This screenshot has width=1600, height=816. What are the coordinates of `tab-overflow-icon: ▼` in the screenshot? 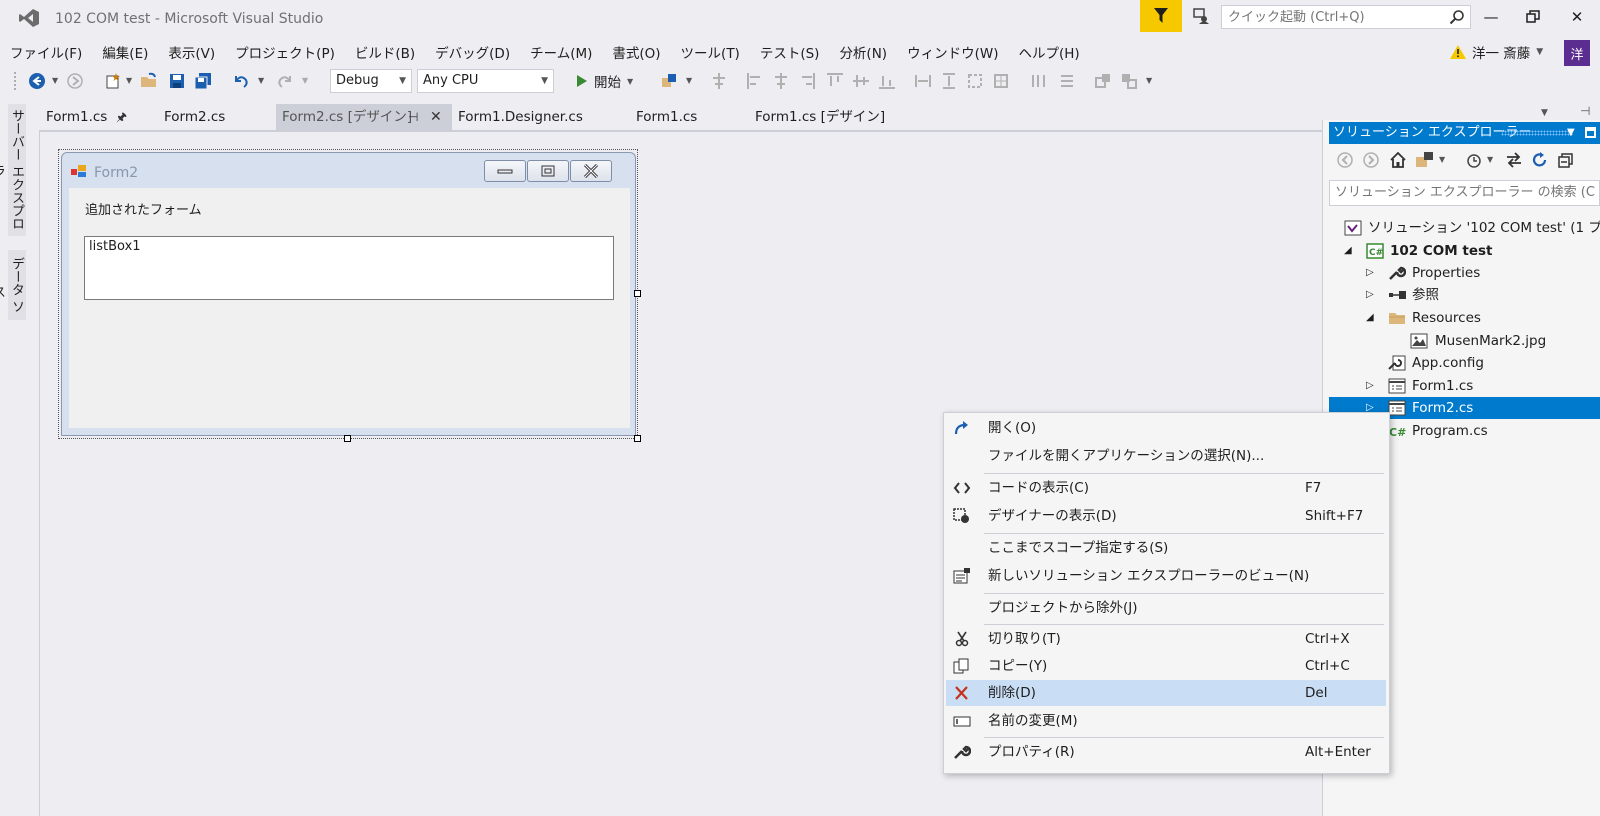 It's located at (1544, 113).